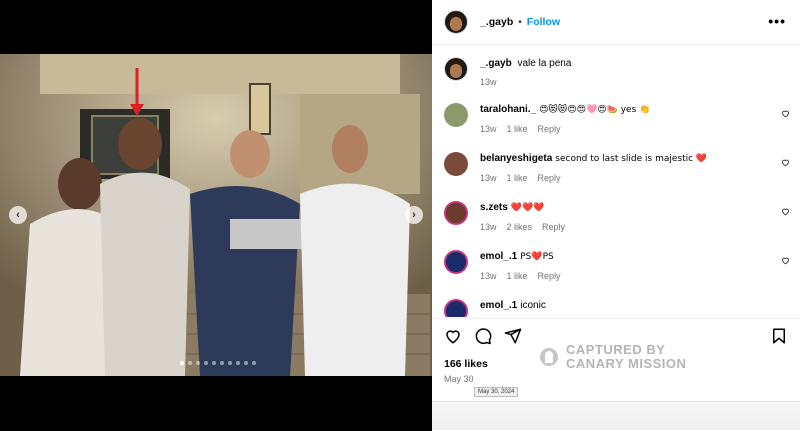  Describe the element at coordinates (543, 22) in the screenshot. I see `follow-button: Follow` at that location.